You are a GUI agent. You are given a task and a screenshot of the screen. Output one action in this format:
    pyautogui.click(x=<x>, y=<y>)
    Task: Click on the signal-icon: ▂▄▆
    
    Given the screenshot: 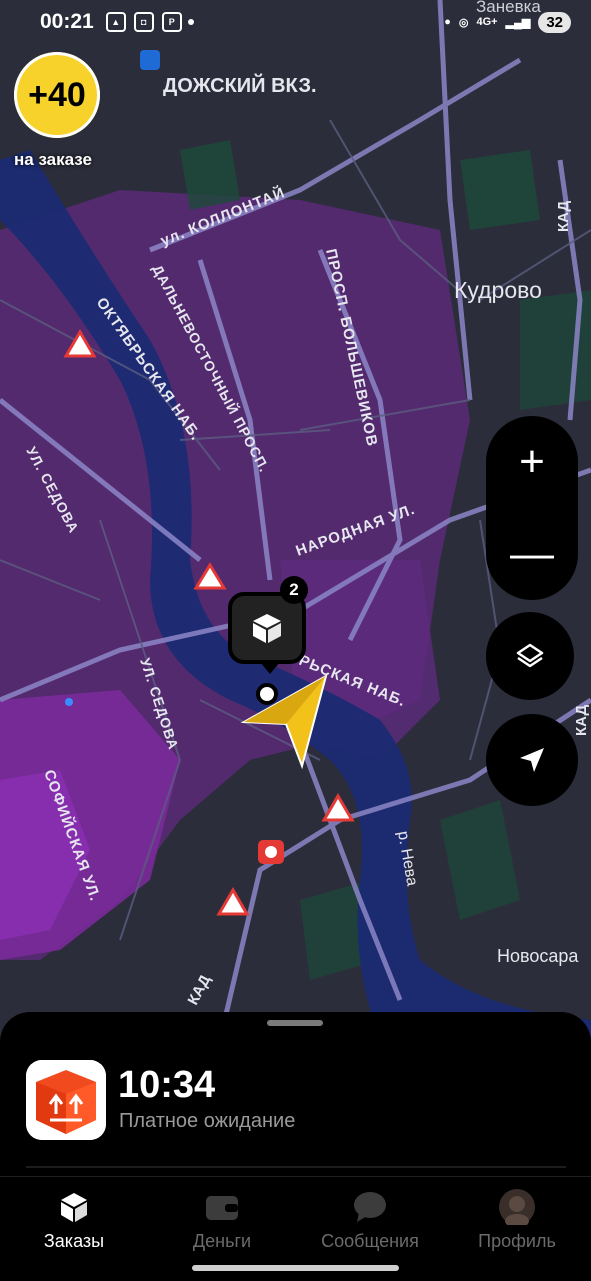 What is the action you would take?
    pyautogui.click(x=518, y=22)
    